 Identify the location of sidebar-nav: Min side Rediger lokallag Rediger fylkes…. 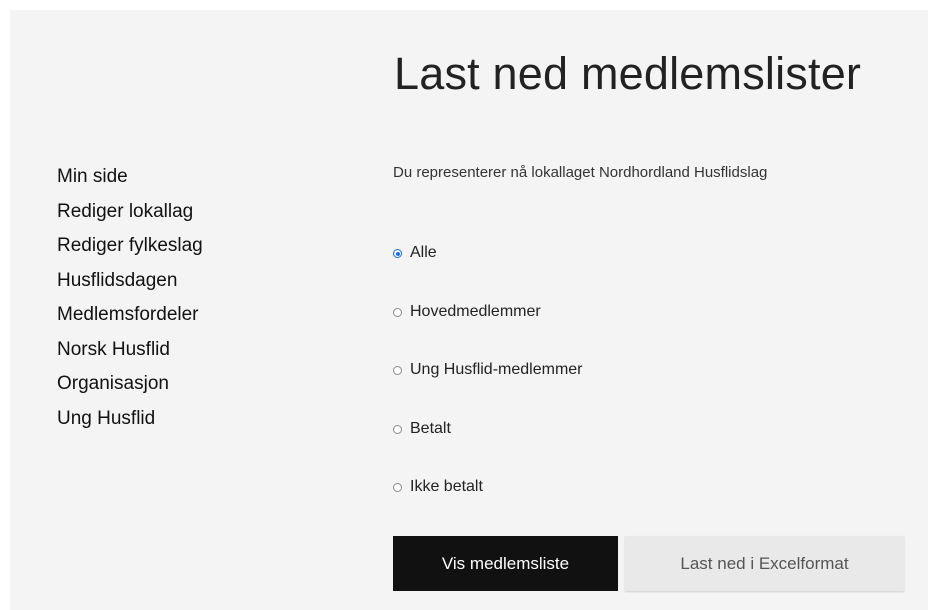
(130, 298).